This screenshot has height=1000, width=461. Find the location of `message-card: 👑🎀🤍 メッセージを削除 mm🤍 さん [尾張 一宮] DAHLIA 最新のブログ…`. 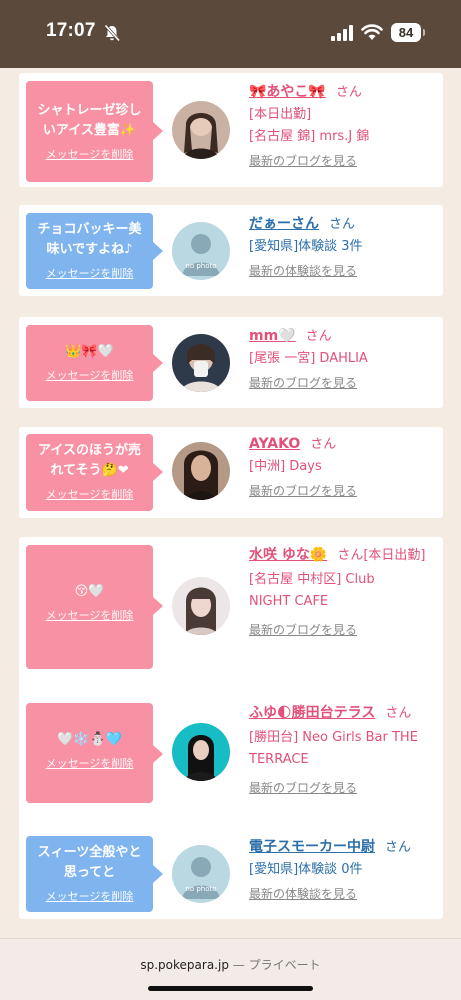

message-card: 👑🎀🤍 メッセージを削除 mm🤍 さん [尾張 一宮] DAHLIA 最新のブログ… is located at coordinates (231, 362).